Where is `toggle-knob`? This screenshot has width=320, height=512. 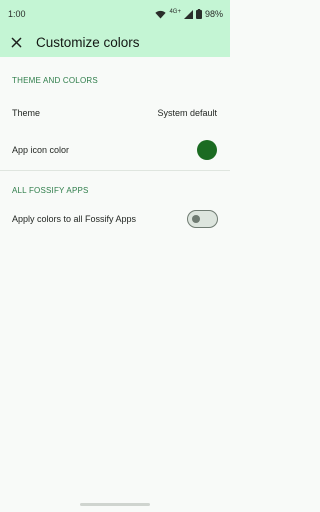 toggle-knob is located at coordinates (196, 218).